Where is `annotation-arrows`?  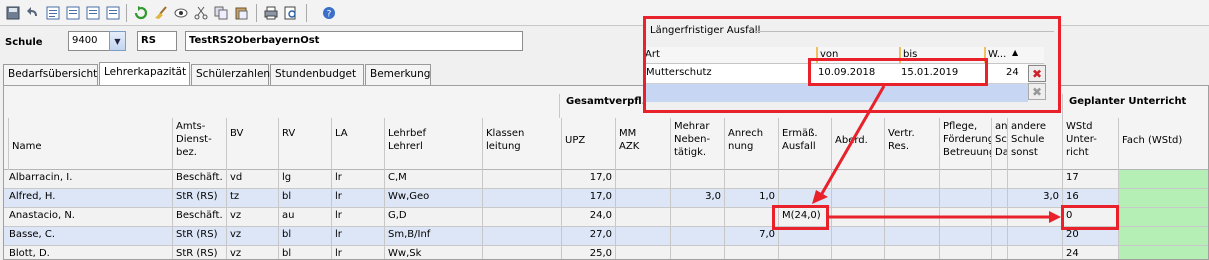 annotation-arrows is located at coordinates (936, 154).